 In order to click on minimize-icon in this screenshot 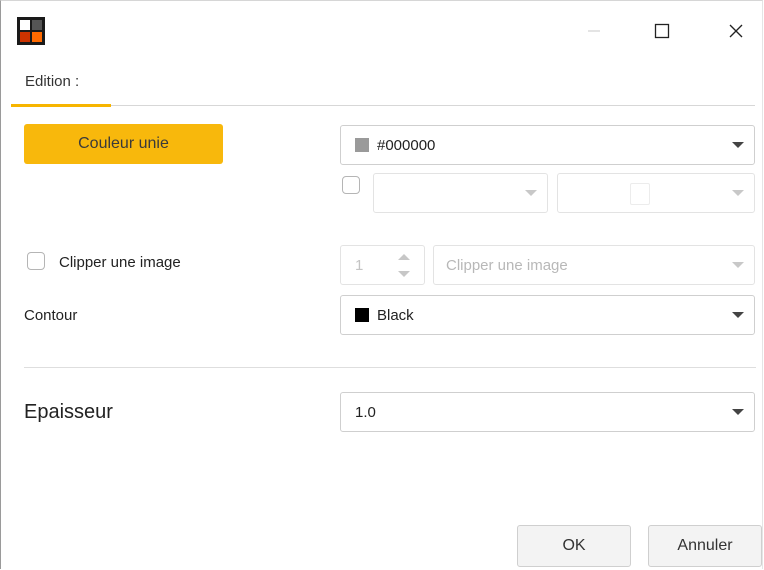, I will do `click(594, 31)`.